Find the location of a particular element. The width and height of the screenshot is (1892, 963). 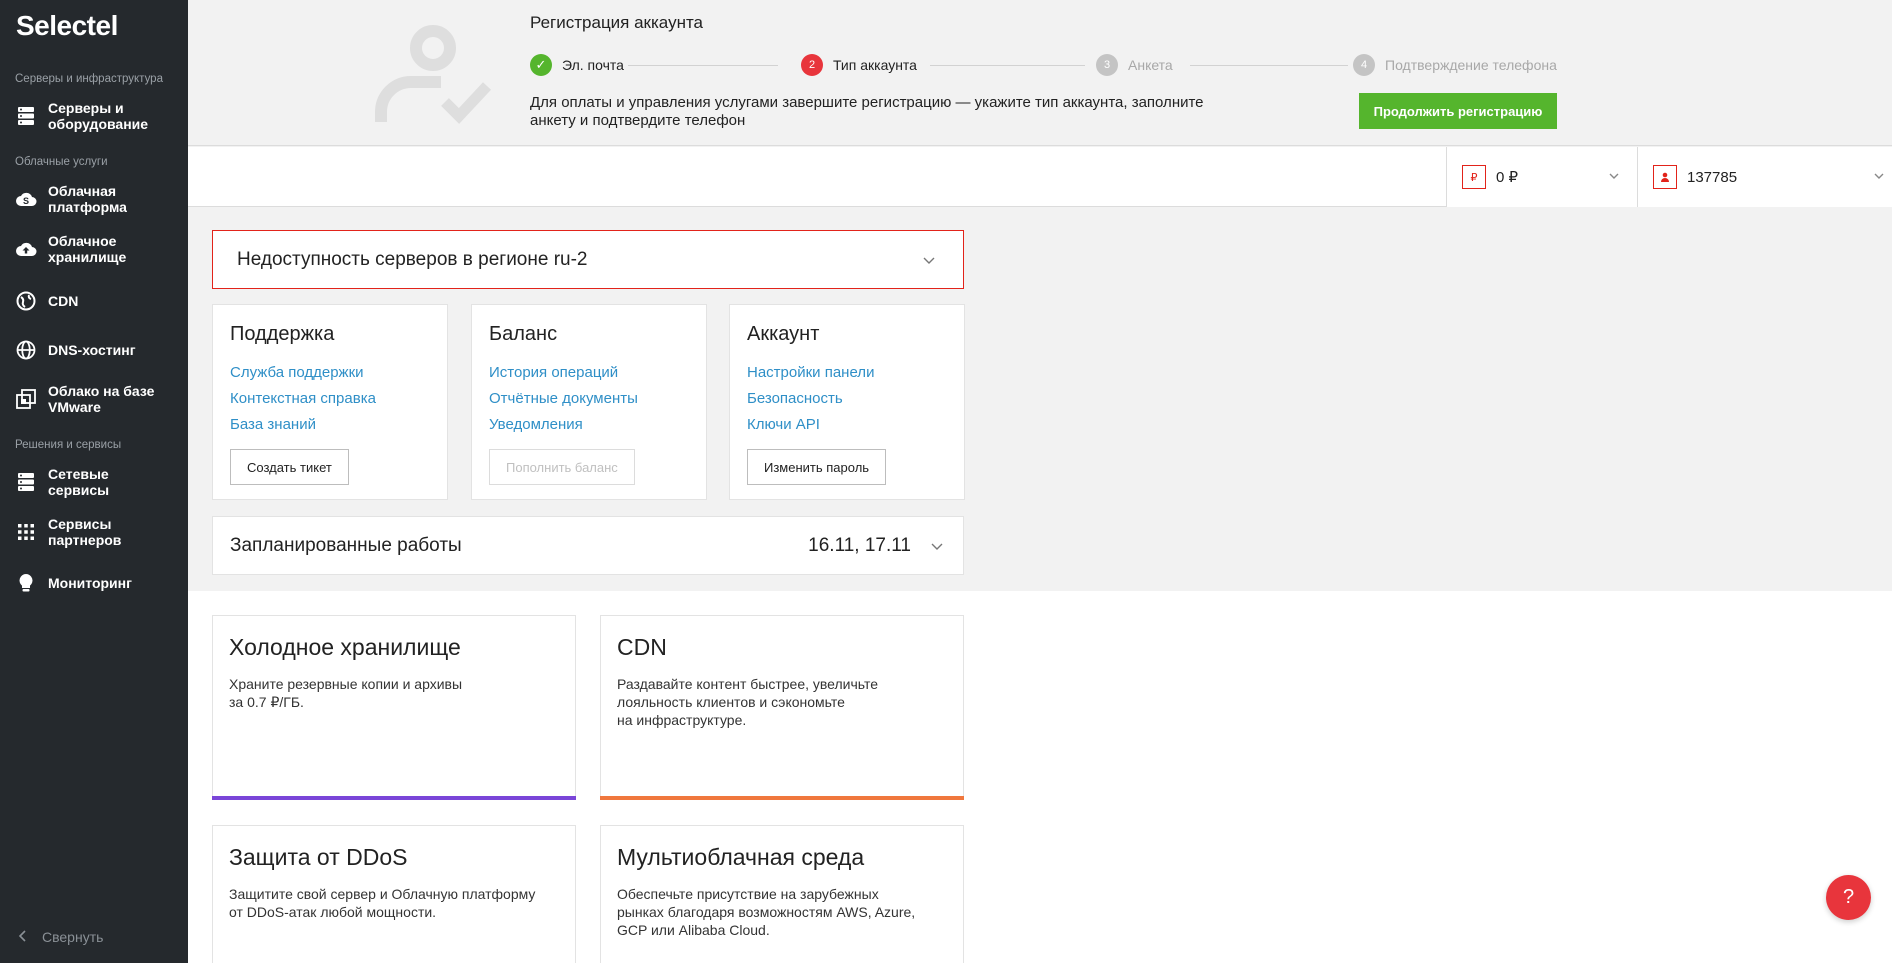

step-number: 3 is located at coordinates (1107, 65).